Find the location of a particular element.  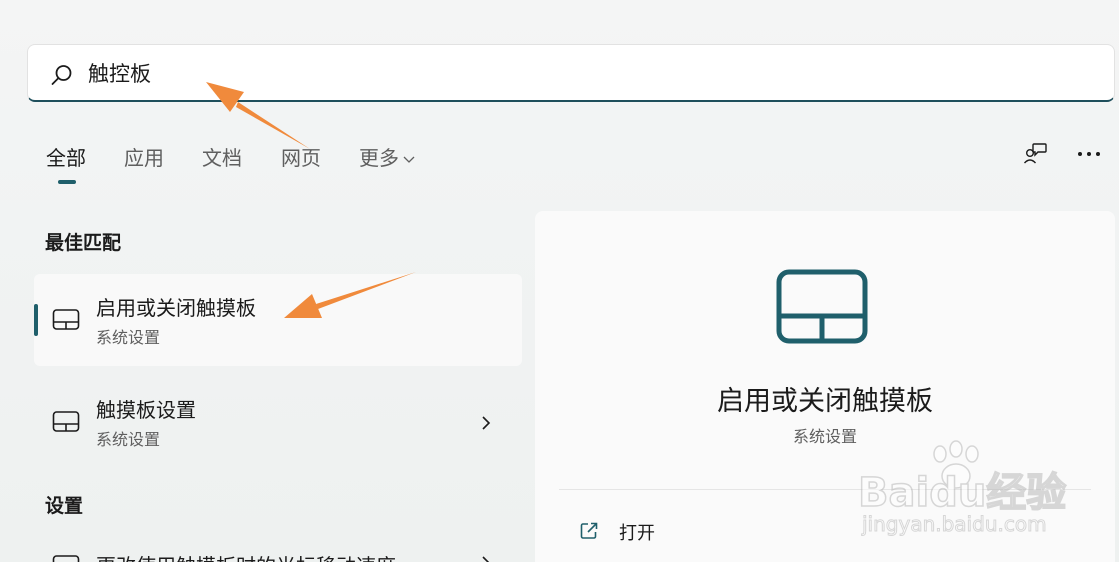

open-label: 打开 is located at coordinates (637, 533).